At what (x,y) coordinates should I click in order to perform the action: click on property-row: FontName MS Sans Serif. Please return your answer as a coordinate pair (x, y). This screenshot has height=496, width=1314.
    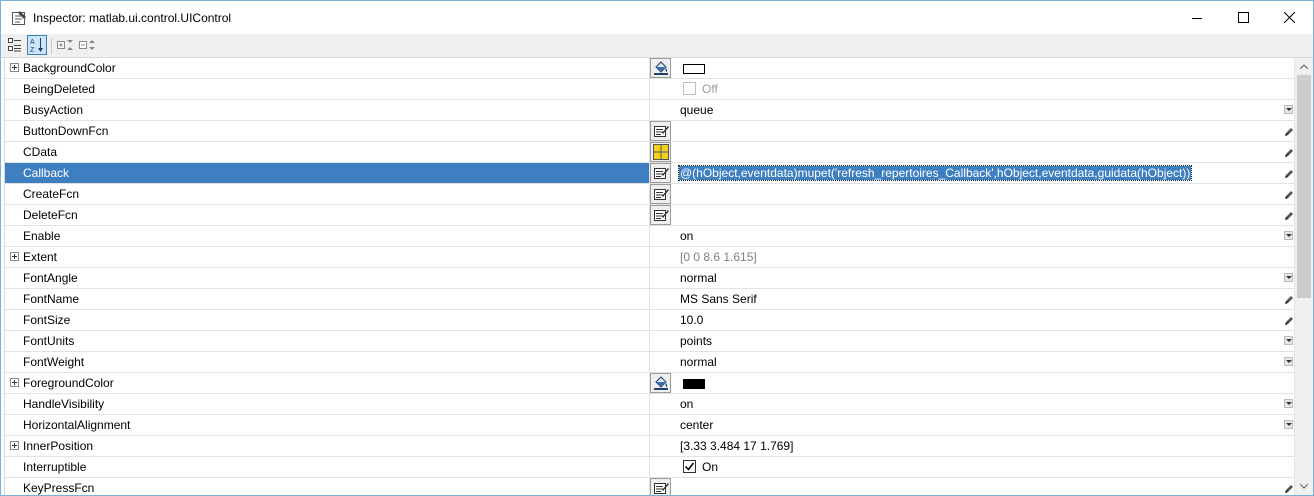
    Looking at the image, I should click on (649, 299).